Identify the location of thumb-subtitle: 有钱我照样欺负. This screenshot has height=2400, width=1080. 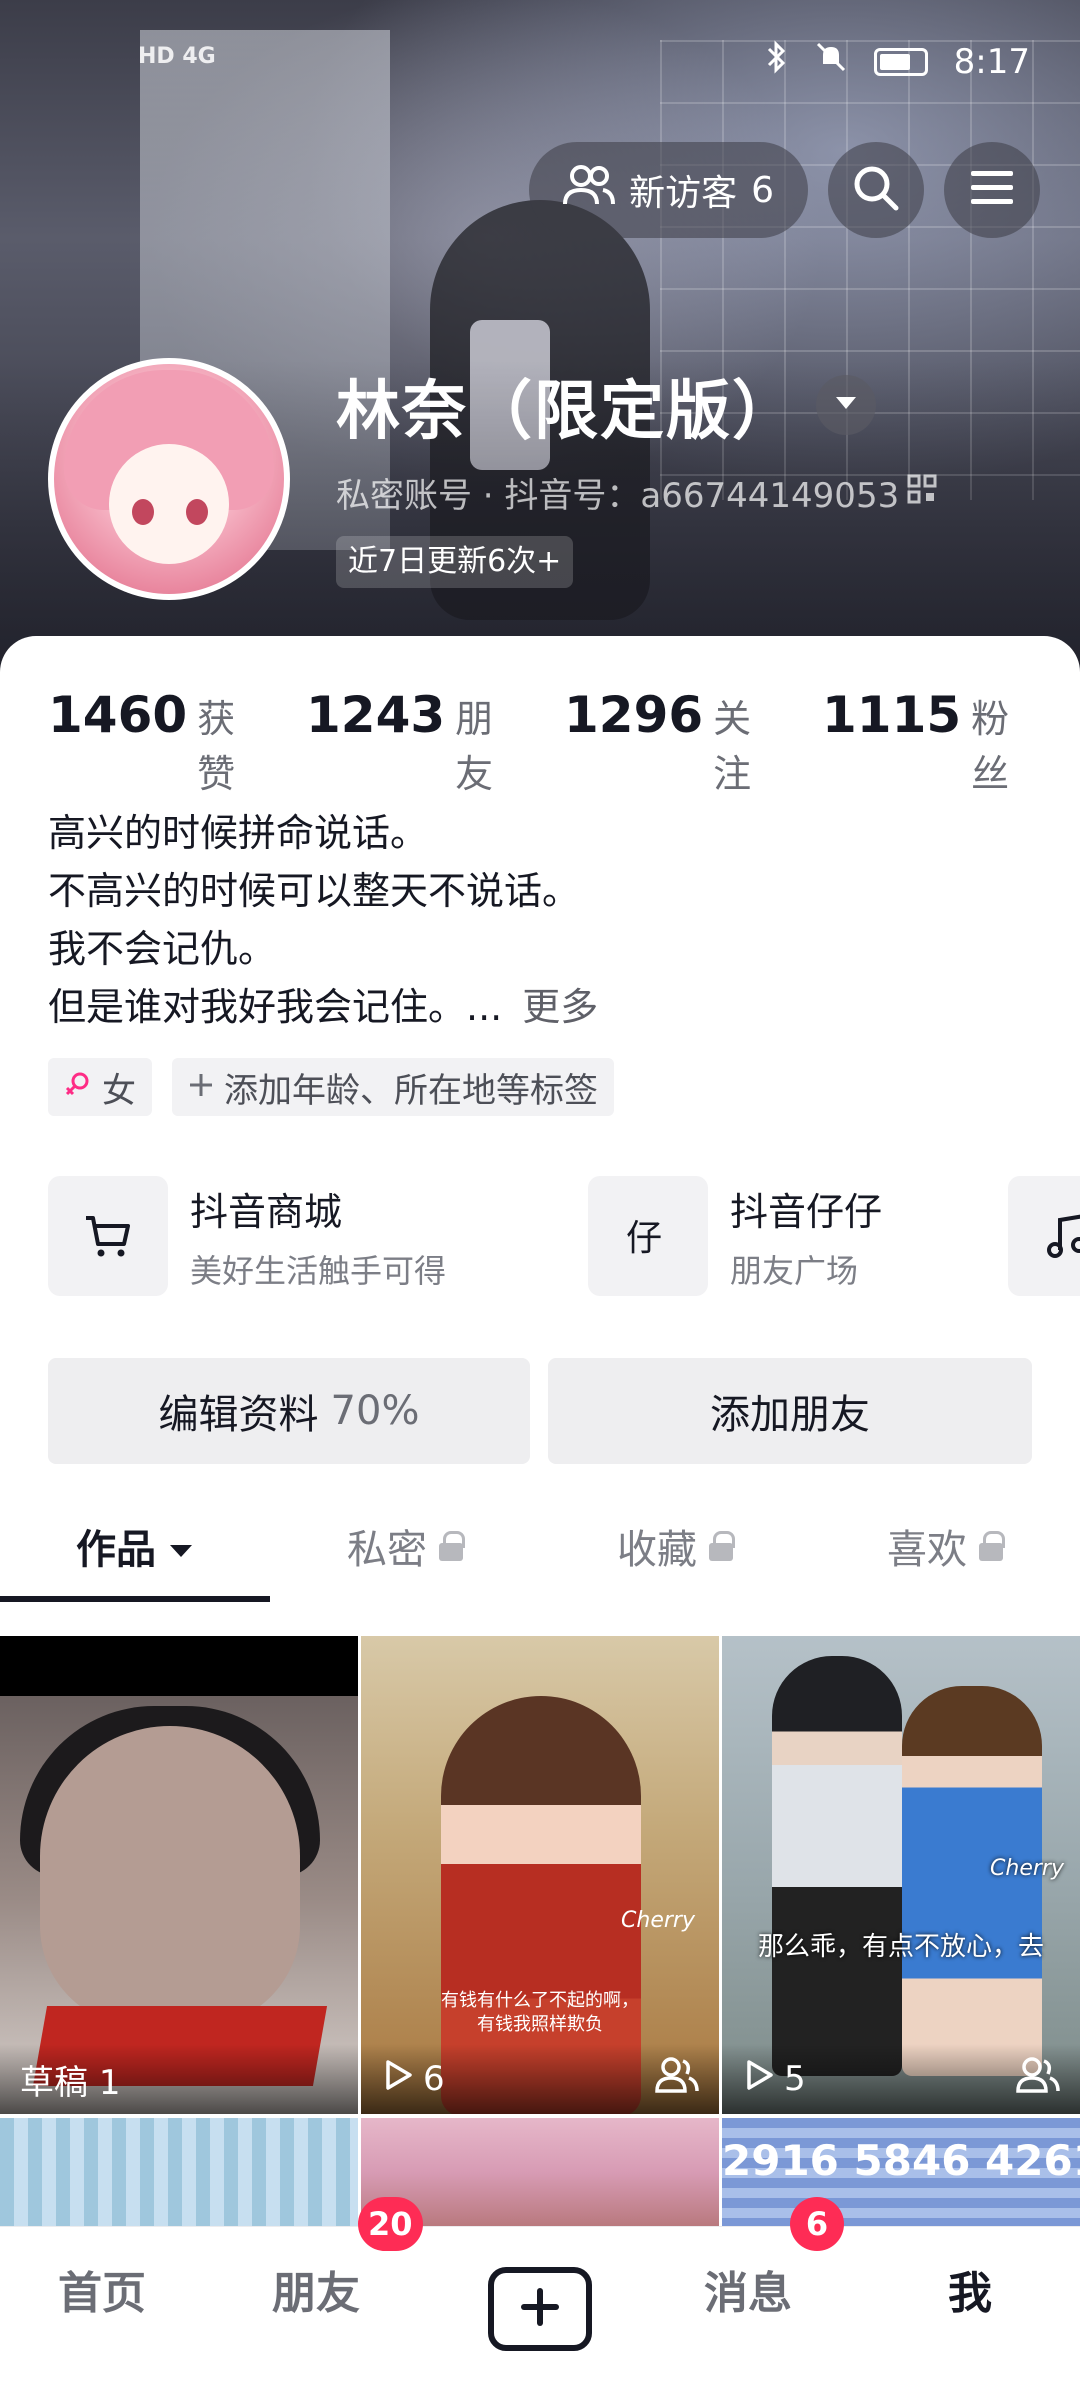
(540, 2024).